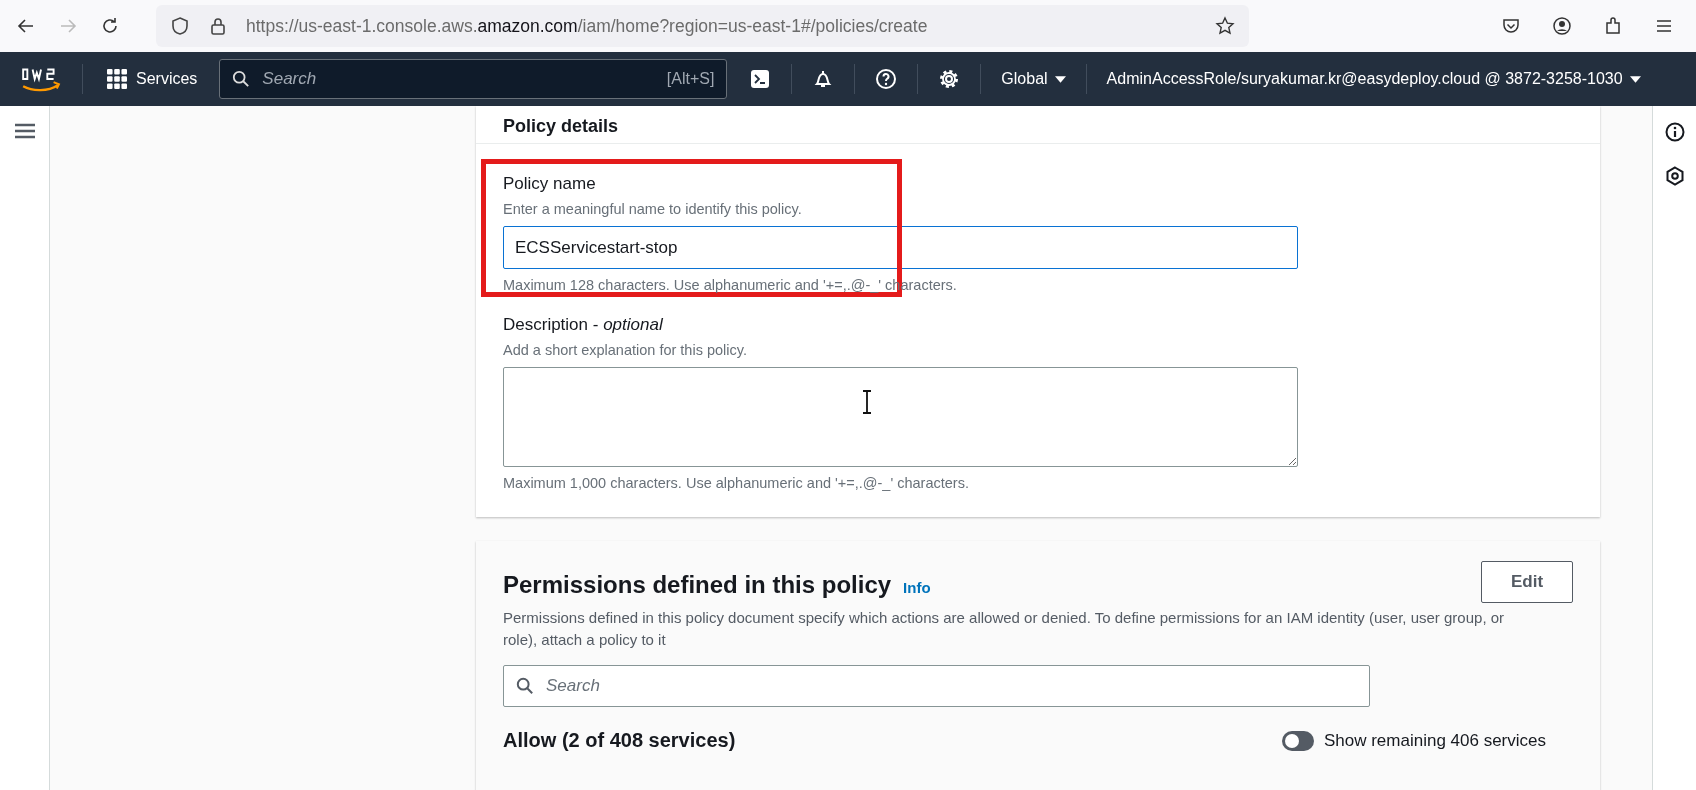 The height and width of the screenshot is (790, 1696). Describe the element at coordinates (1033, 79) in the screenshot. I see `region-menu: Global` at that location.